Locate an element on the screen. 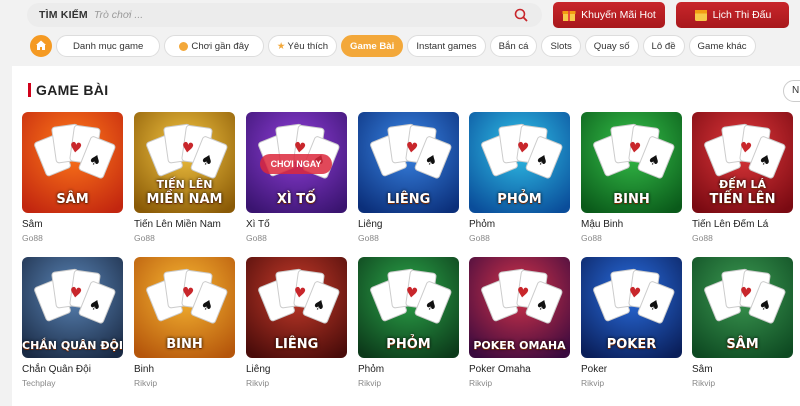  game-thumbnail: ♥♠XÌ TỐCHƠI NGAY is located at coordinates (296, 162).